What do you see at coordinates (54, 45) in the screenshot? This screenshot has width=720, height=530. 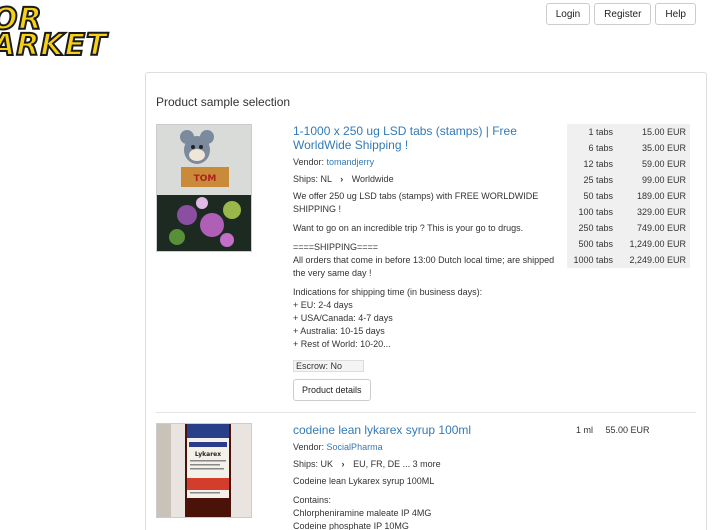 I see `logo-line-2: ARKET` at bounding box center [54, 45].